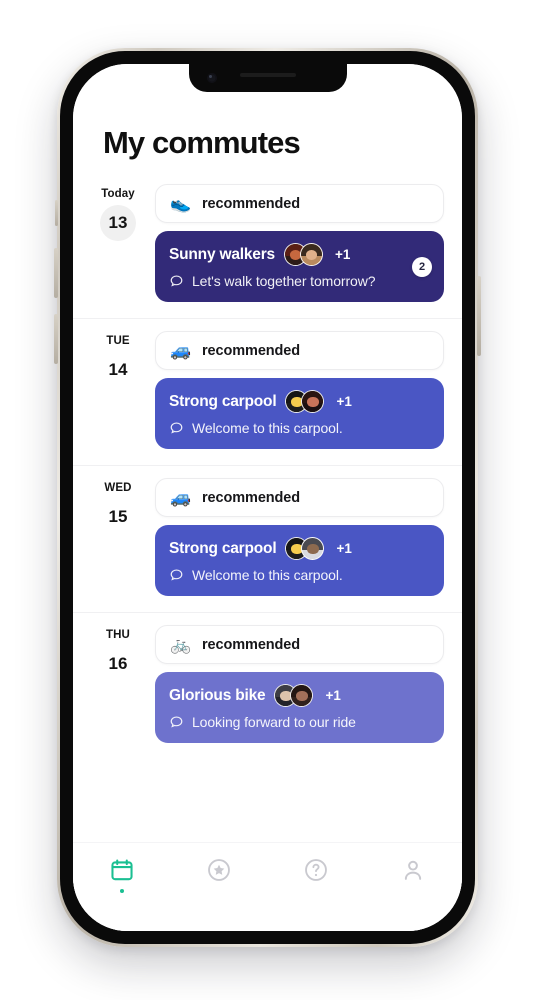  I want to click on tab-favorites, so click(218, 875).